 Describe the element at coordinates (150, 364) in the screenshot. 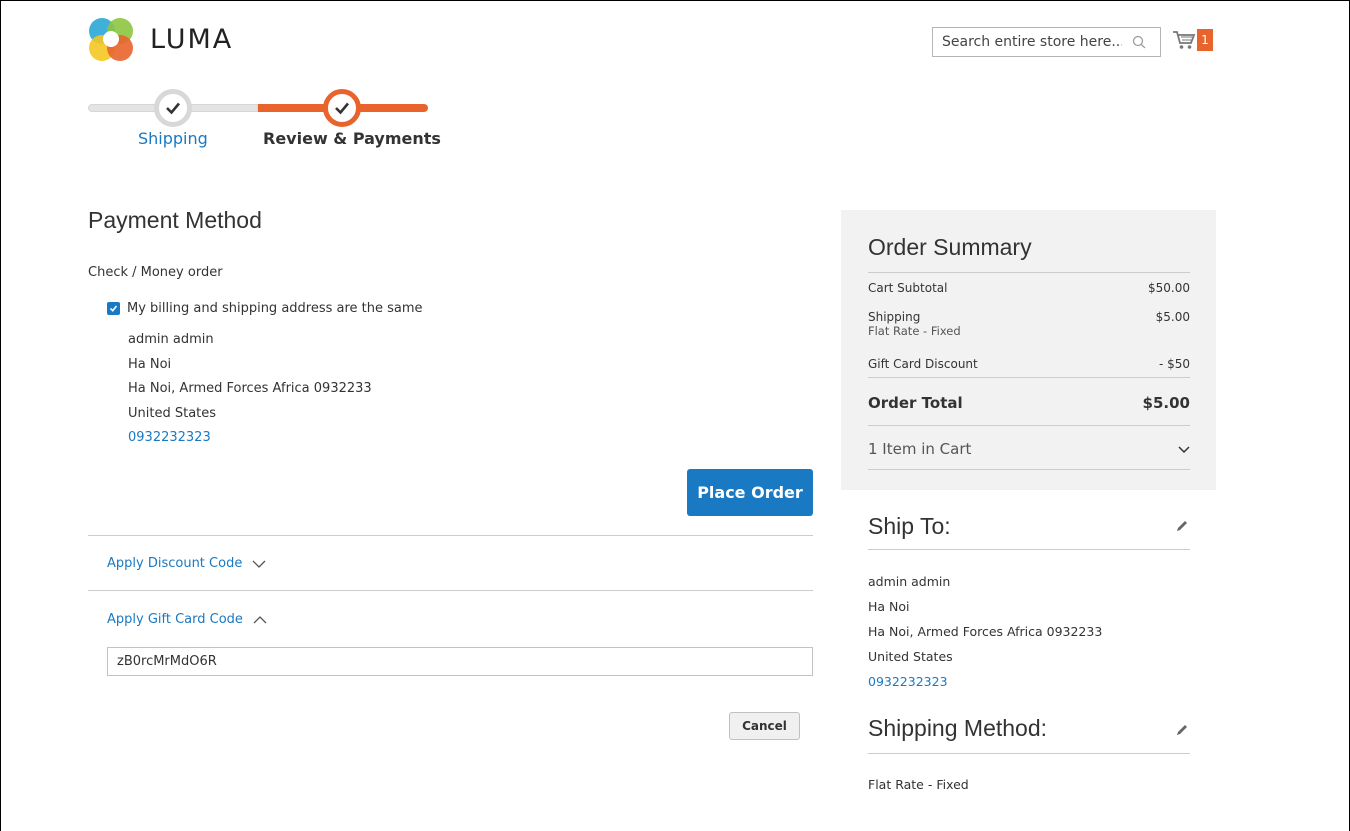

I see `billing-city: Ha Noi` at that location.